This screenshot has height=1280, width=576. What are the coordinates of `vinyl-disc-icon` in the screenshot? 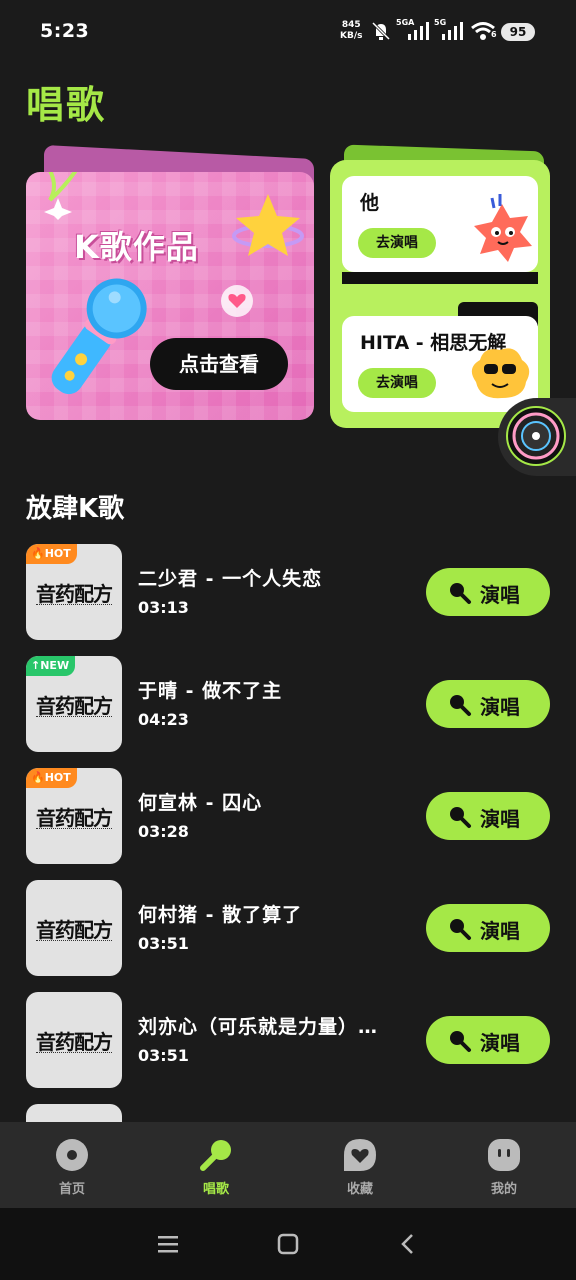 It's located at (536, 436).